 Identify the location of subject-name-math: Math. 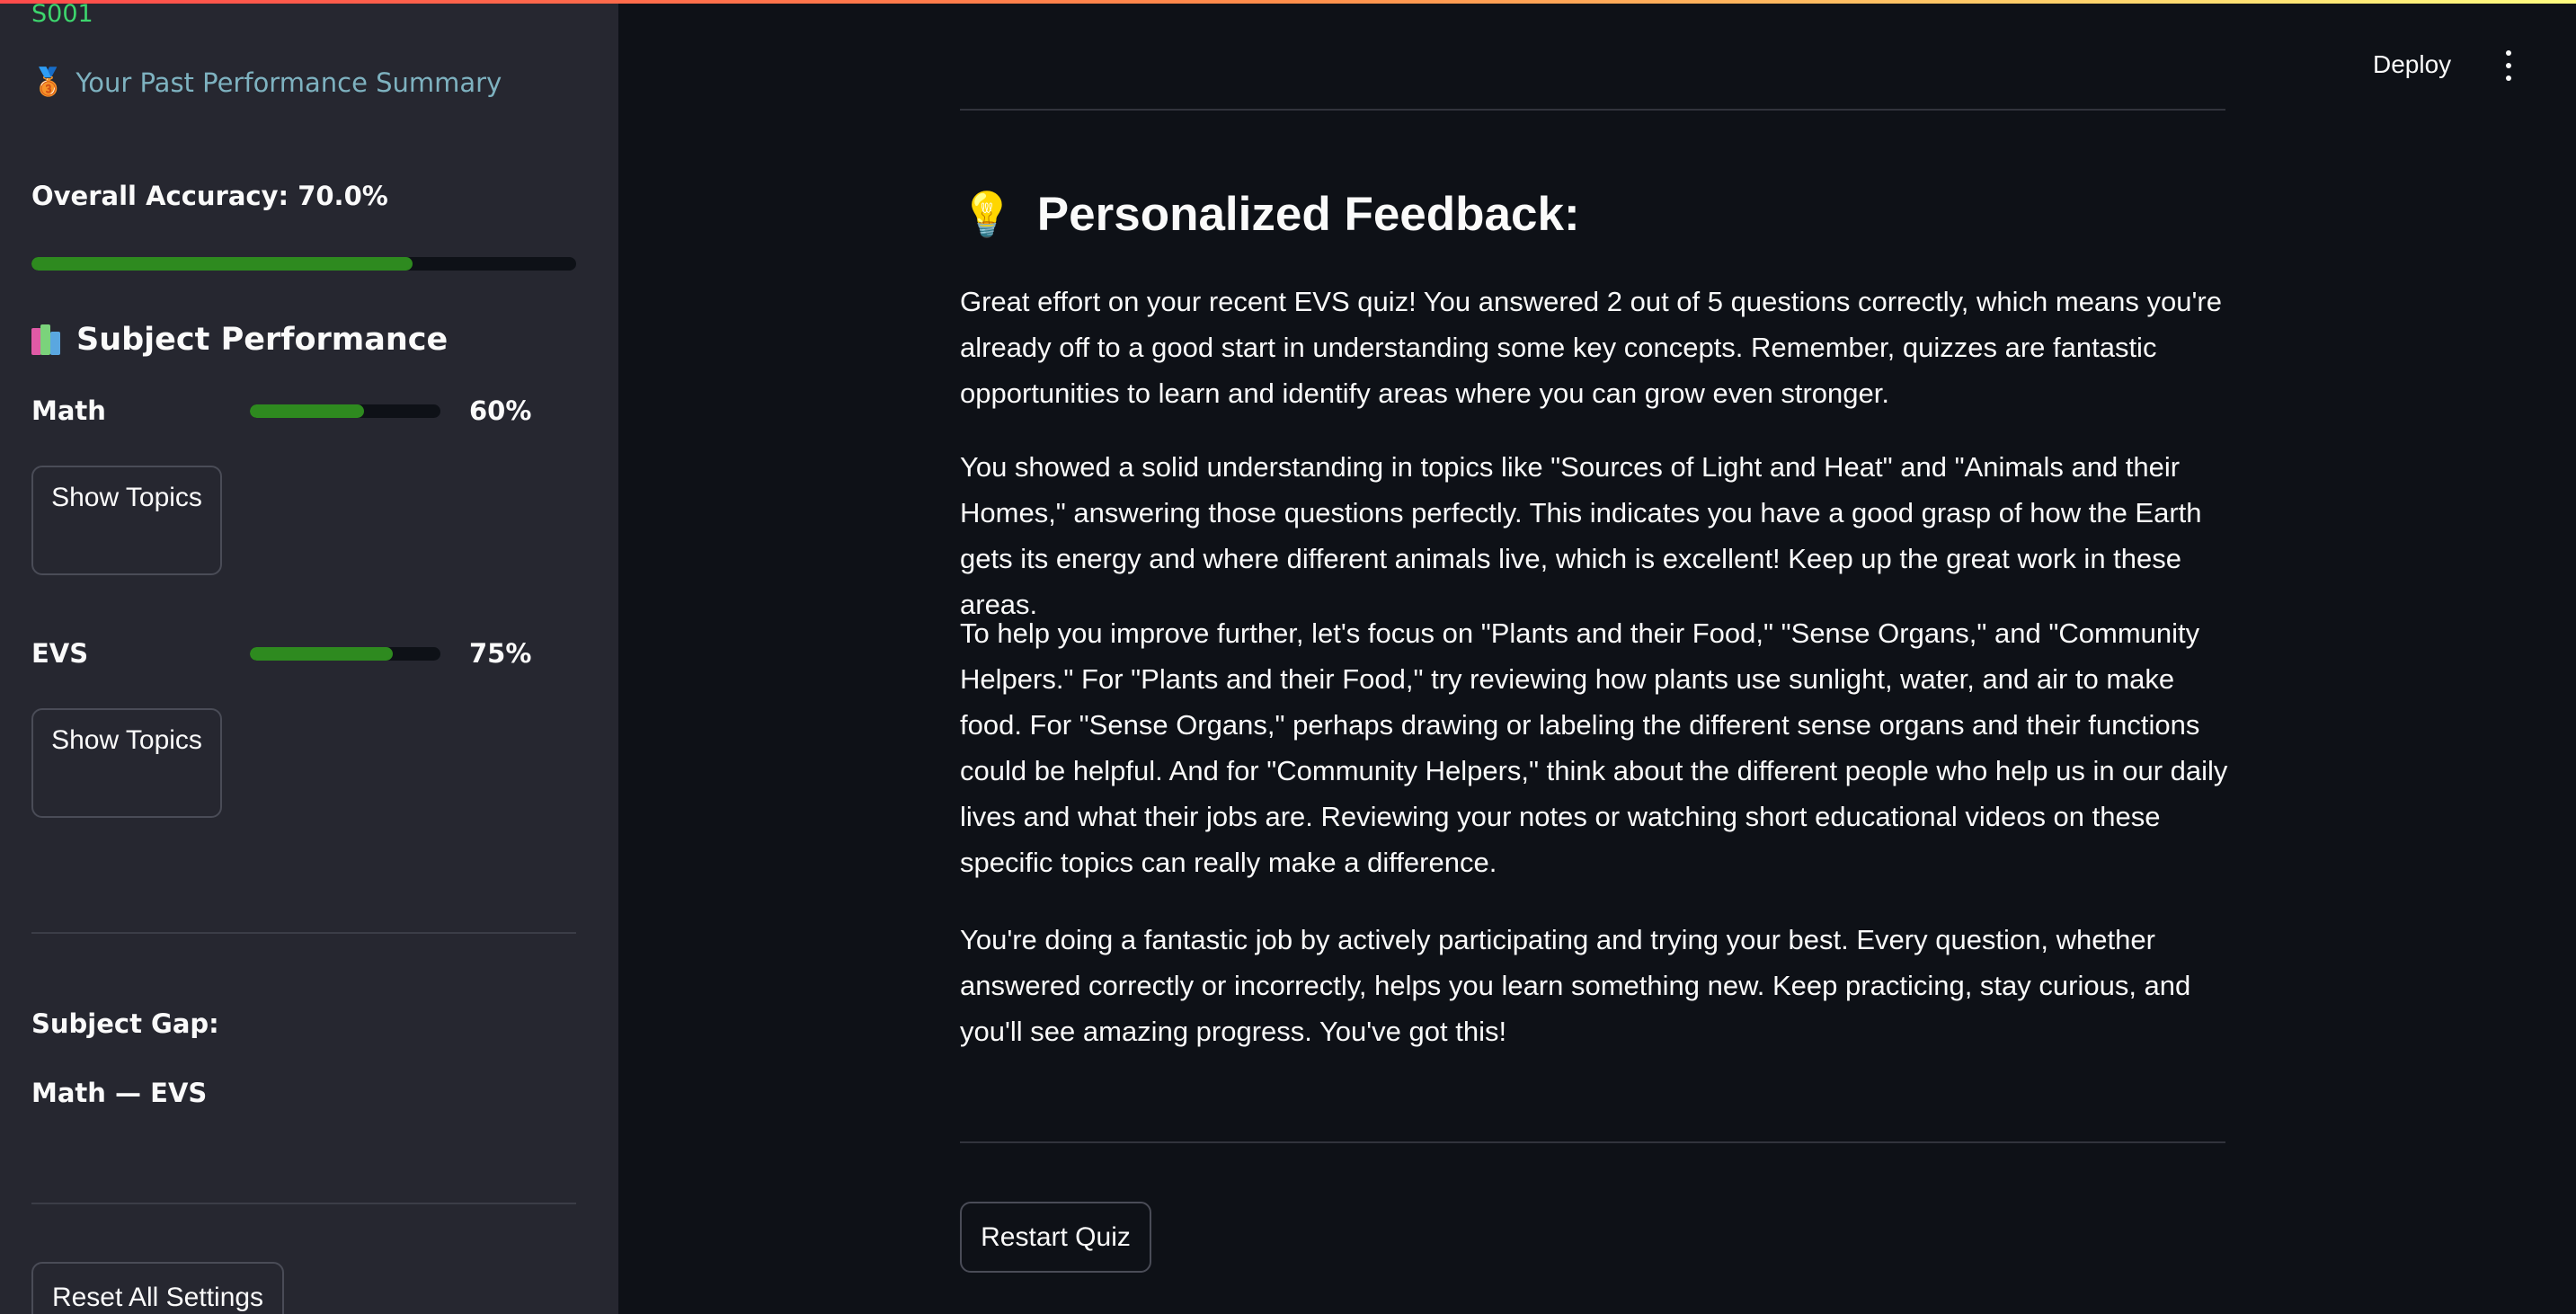
(68, 411).